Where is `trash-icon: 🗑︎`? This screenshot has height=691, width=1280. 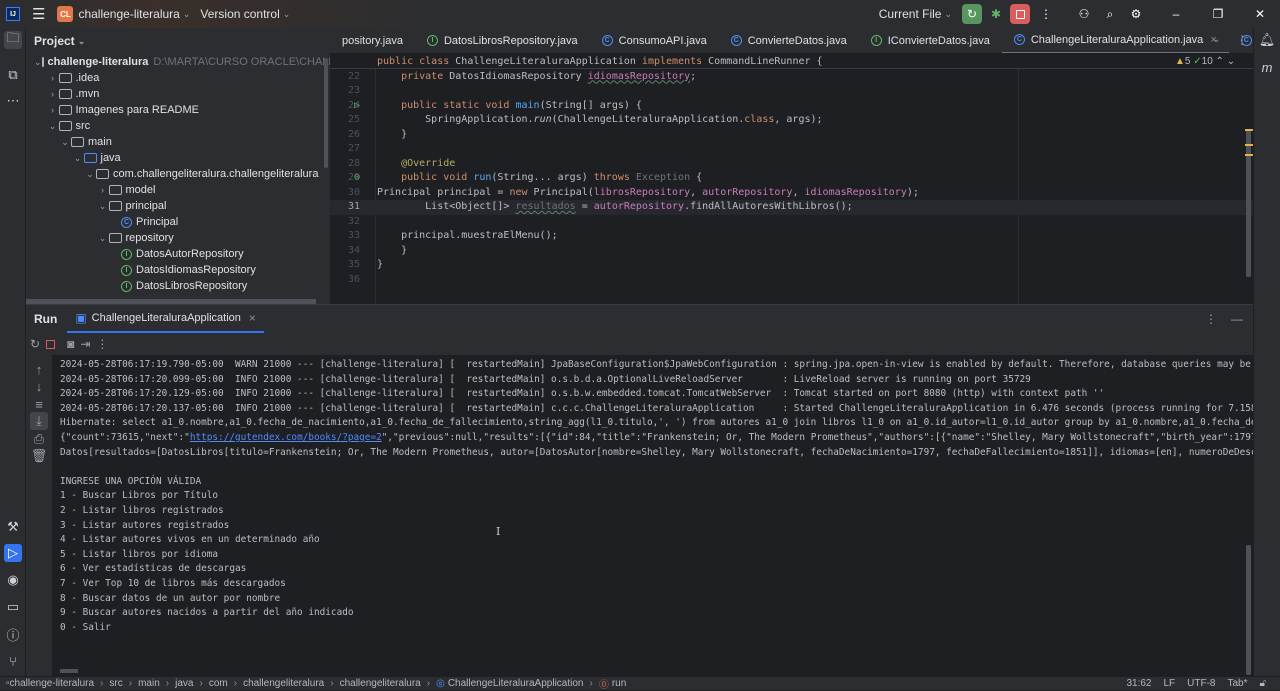 trash-icon: 🗑︎ is located at coordinates (39, 456).